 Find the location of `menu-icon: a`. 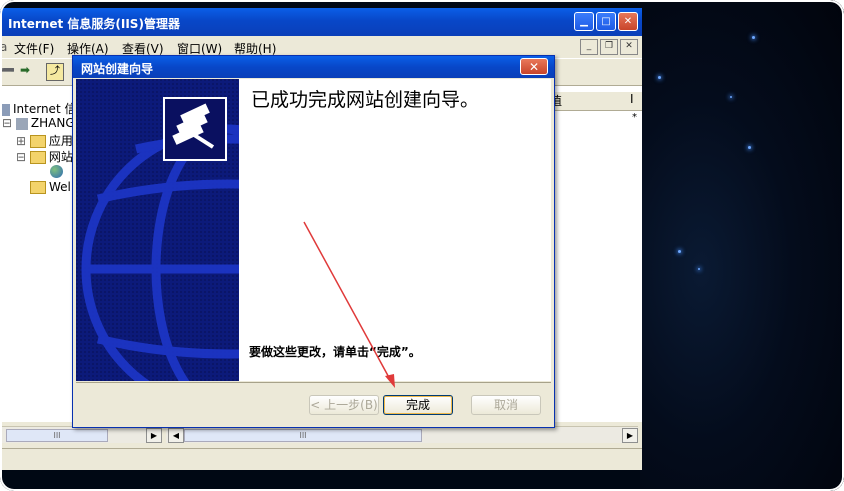

menu-icon: a is located at coordinates (4, 47).